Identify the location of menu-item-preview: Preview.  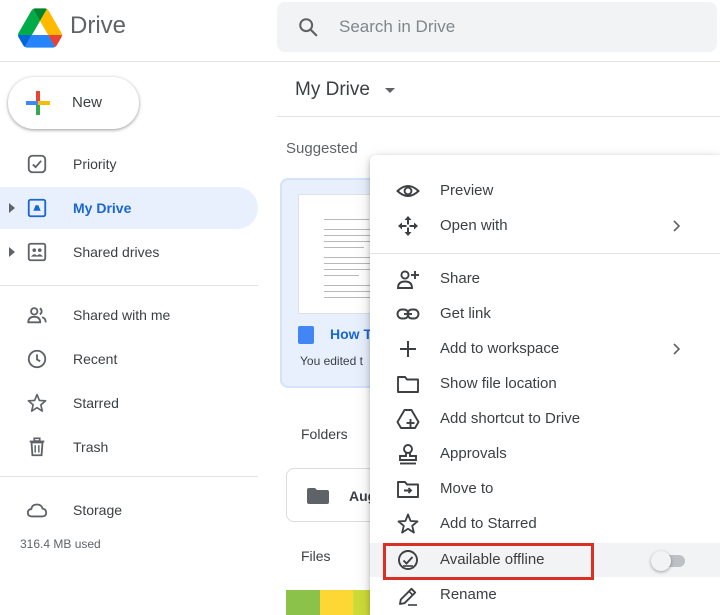
(545, 191).